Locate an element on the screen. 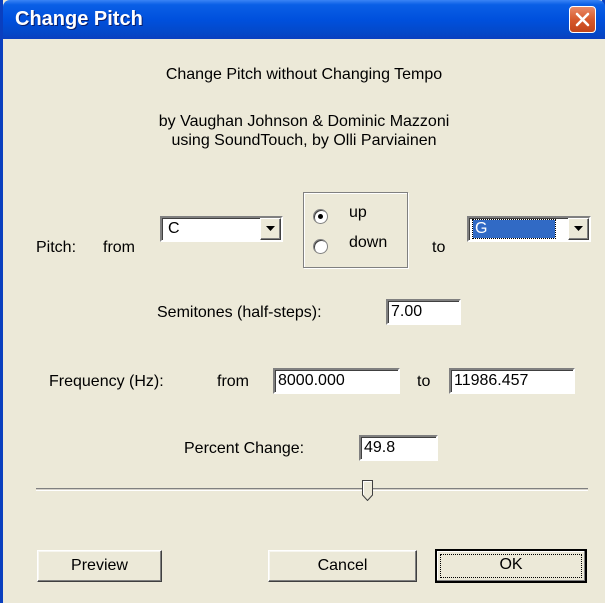 This screenshot has width=605, height=603. percent-change-input: 49.8 is located at coordinates (398, 448).